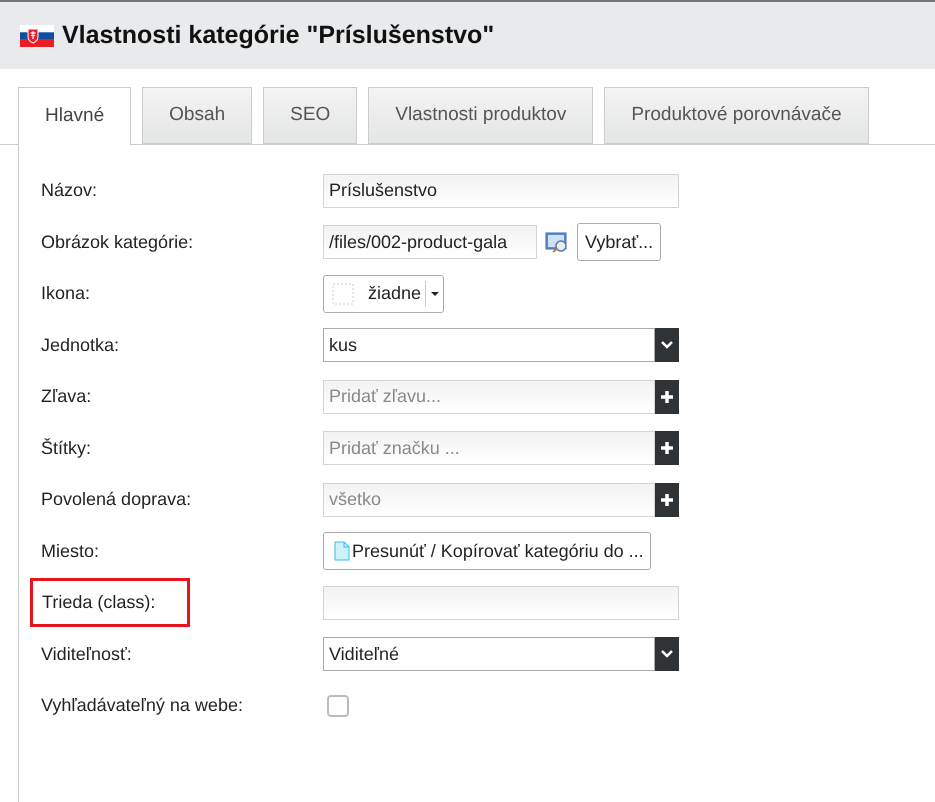 This screenshot has height=802, width=935. What do you see at coordinates (310, 115) in the screenshot?
I see `tab: SEO` at bounding box center [310, 115].